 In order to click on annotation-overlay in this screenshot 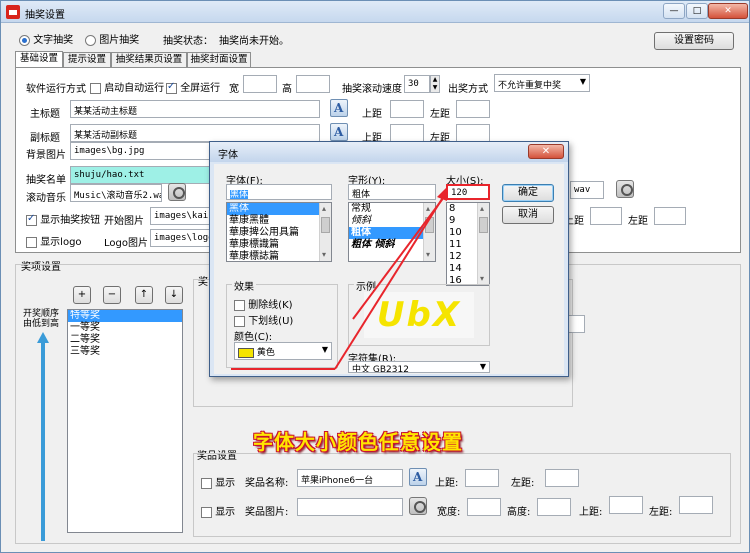, I will do `click(339, 278)`.